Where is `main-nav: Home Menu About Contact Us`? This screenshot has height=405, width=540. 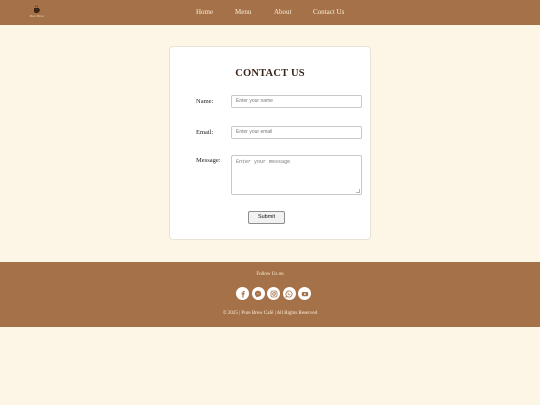 main-nav: Home Menu About Contact Us is located at coordinates (270, 12).